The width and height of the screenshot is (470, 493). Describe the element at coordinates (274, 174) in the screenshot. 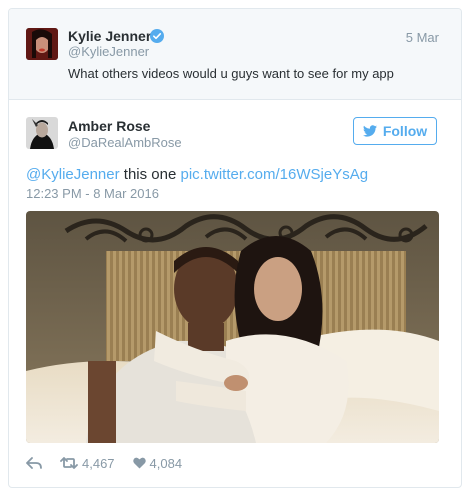

I see `pic-link: pic.twitter.com/16WSjeYsAg` at that location.